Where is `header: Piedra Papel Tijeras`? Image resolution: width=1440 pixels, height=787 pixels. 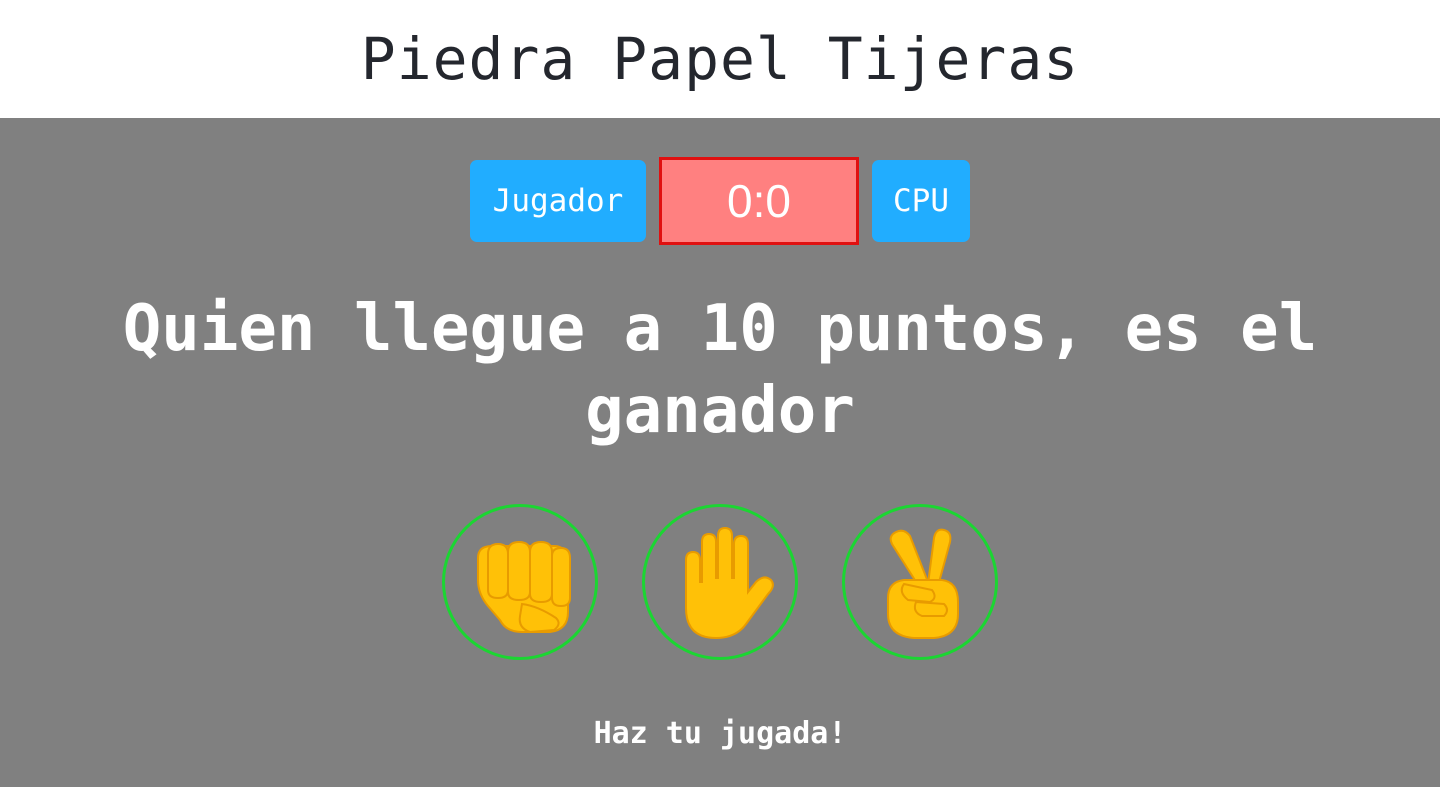 header: Piedra Papel Tijeras is located at coordinates (720, 59).